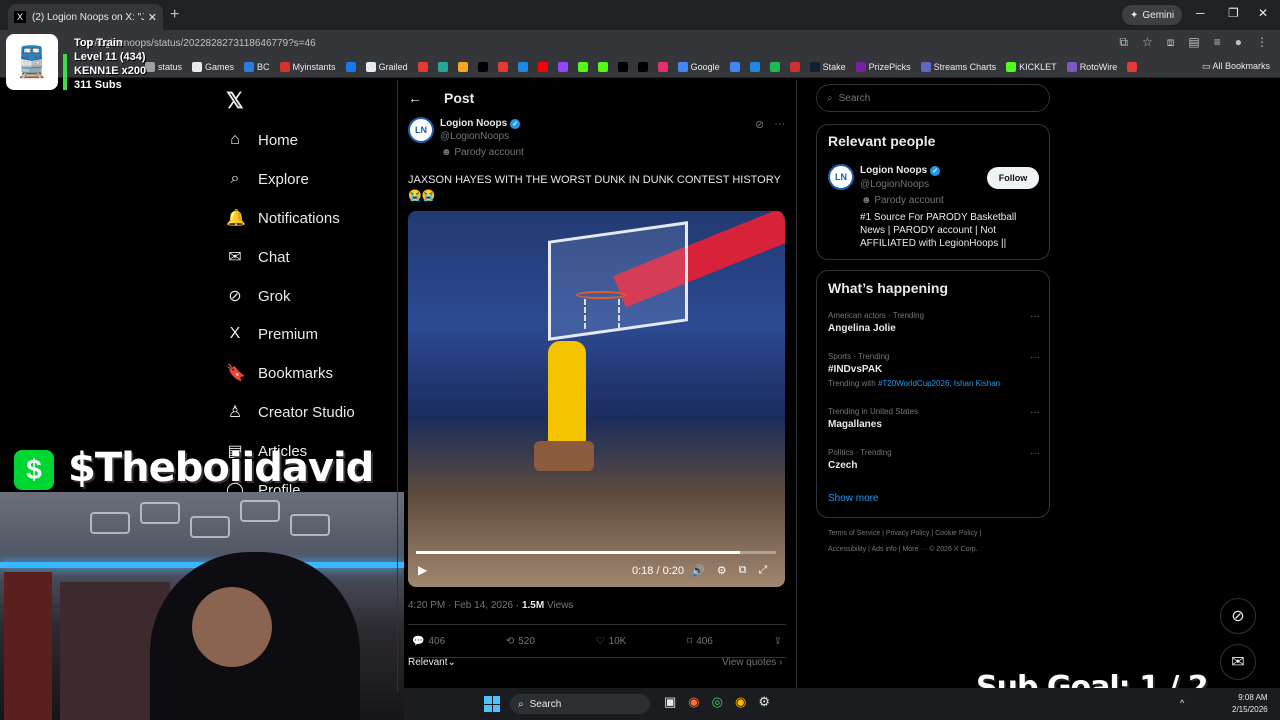  I want to click on fullscreen-icon: ⤢, so click(762, 570).